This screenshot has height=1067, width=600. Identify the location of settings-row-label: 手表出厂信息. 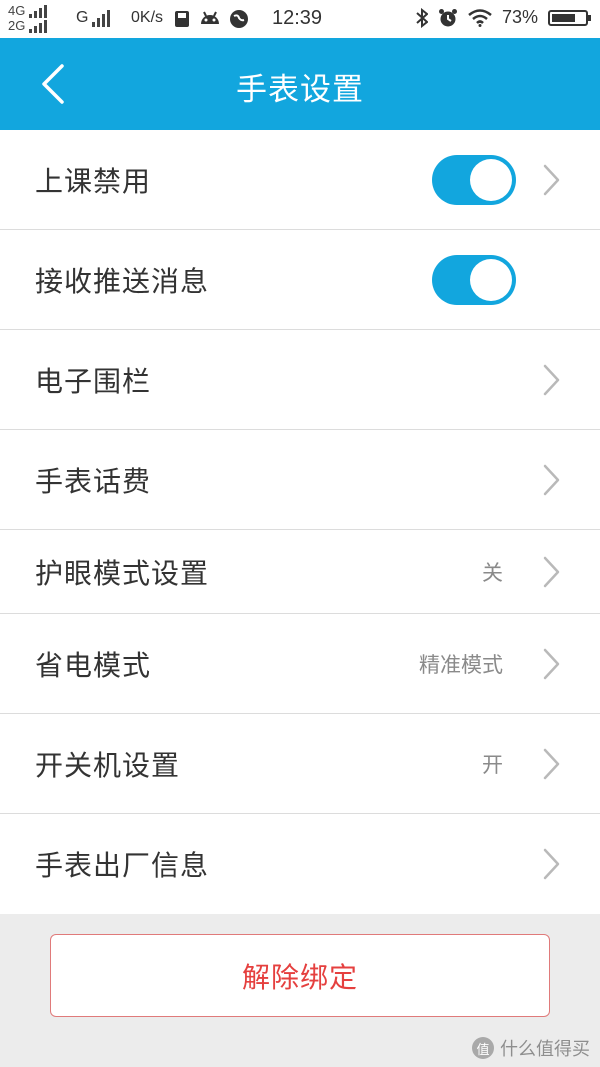
(122, 865).